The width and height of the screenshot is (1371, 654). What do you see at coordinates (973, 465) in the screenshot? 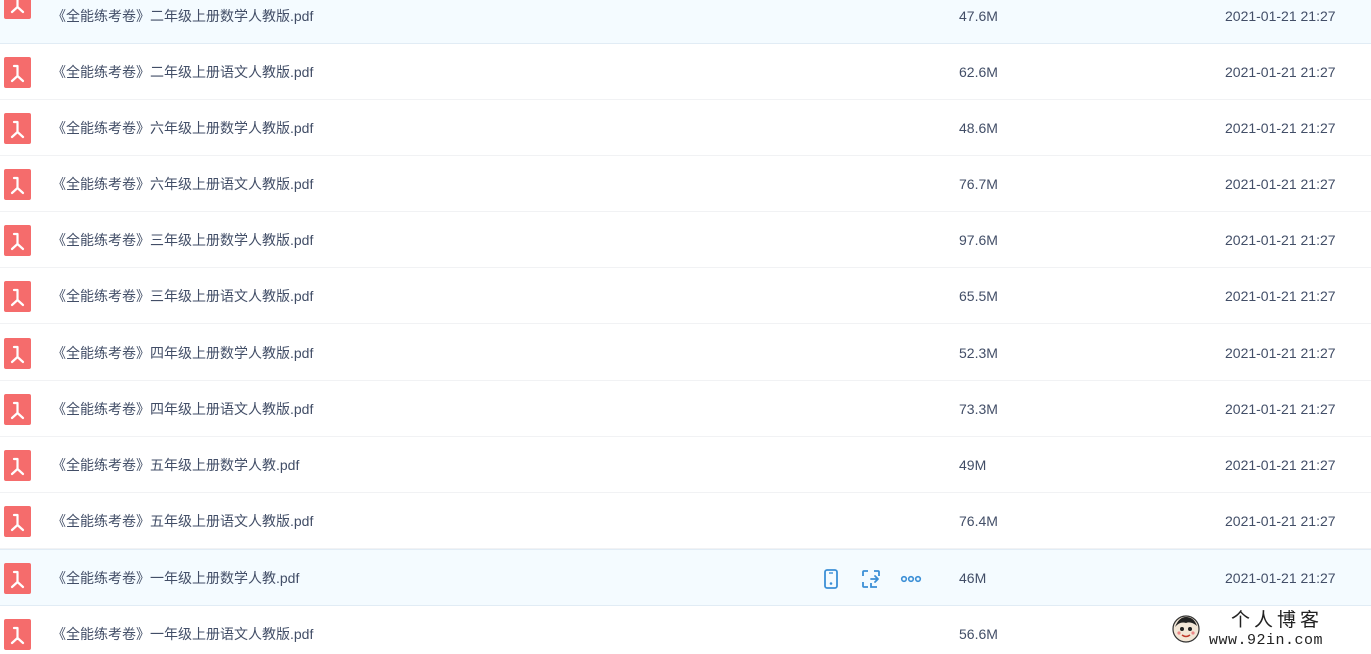
I see `file-size: 49M` at bounding box center [973, 465].